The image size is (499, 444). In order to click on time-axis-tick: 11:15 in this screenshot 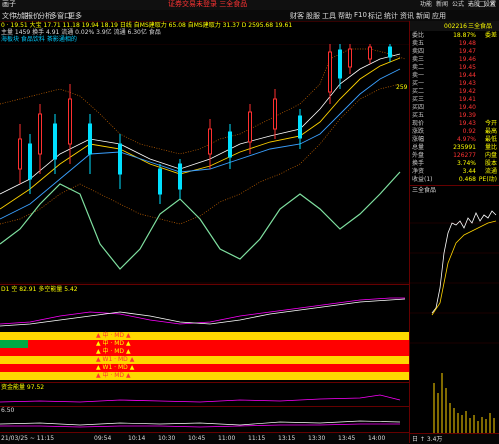, I will do `click(257, 438)`.